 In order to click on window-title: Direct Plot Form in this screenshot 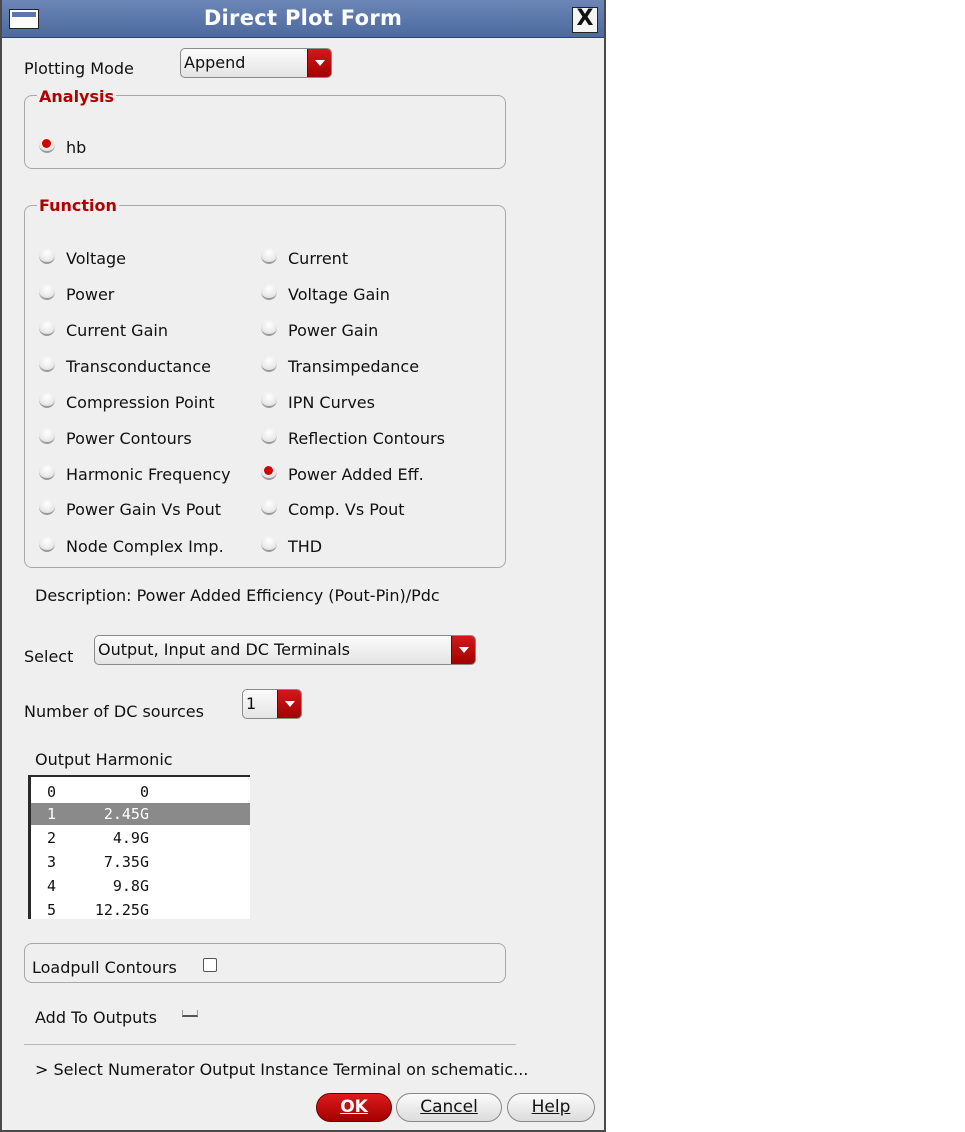, I will do `click(303, 18)`.